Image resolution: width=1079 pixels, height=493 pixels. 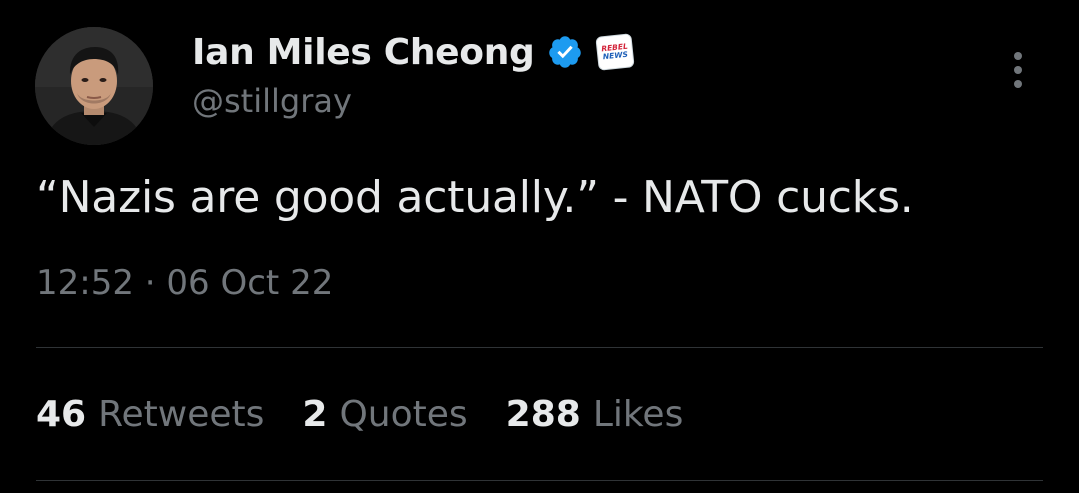 I want to click on quotes-label: Quotes, so click(x=403, y=414).